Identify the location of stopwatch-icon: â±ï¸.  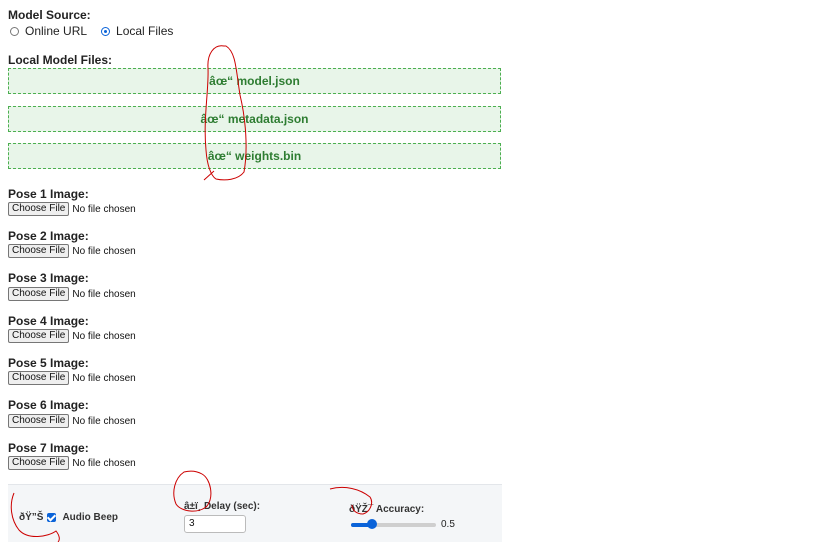
(193, 506).